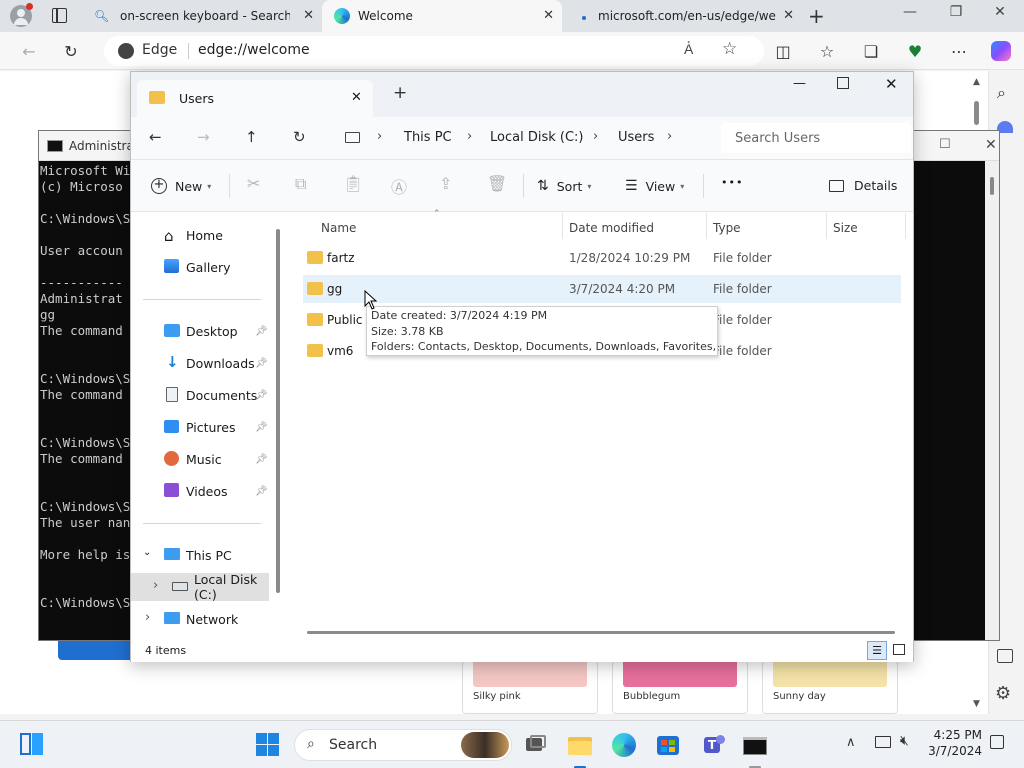 Image resolution: width=1024 pixels, height=768 pixels. I want to click on sort-button: ⇅ Sort ▾, so click(564, 186).